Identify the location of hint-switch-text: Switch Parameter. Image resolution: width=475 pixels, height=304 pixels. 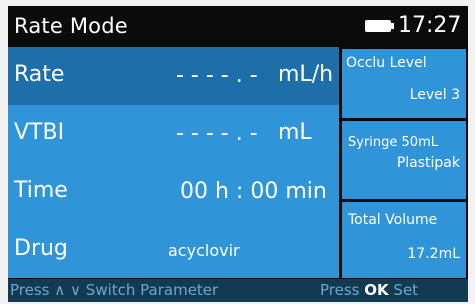
(152, 290).